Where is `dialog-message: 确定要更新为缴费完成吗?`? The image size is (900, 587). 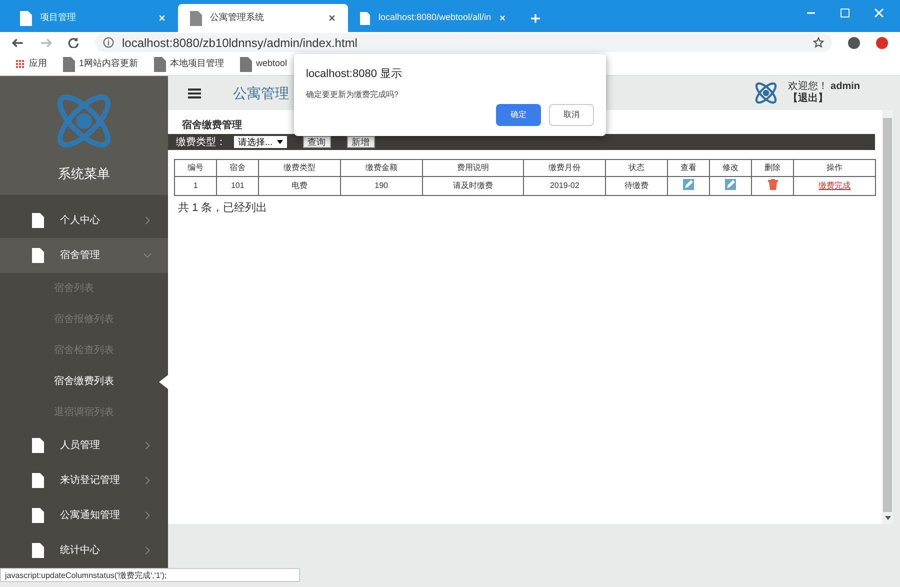
dialog-message: 确定要更新为缴费完成吗? is located at coordinates (353, 94).